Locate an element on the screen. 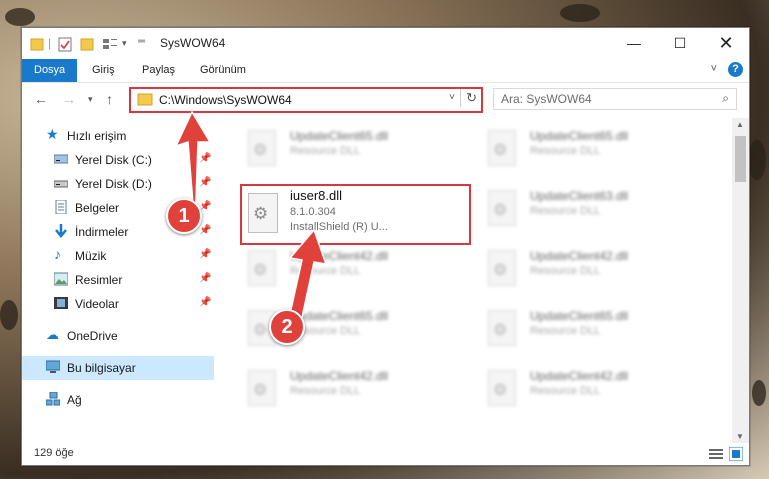 This screenshot has width=769, height=479. sidebar-item-music: ♪ Müzik 📌 is located at coordinates (118, 256).